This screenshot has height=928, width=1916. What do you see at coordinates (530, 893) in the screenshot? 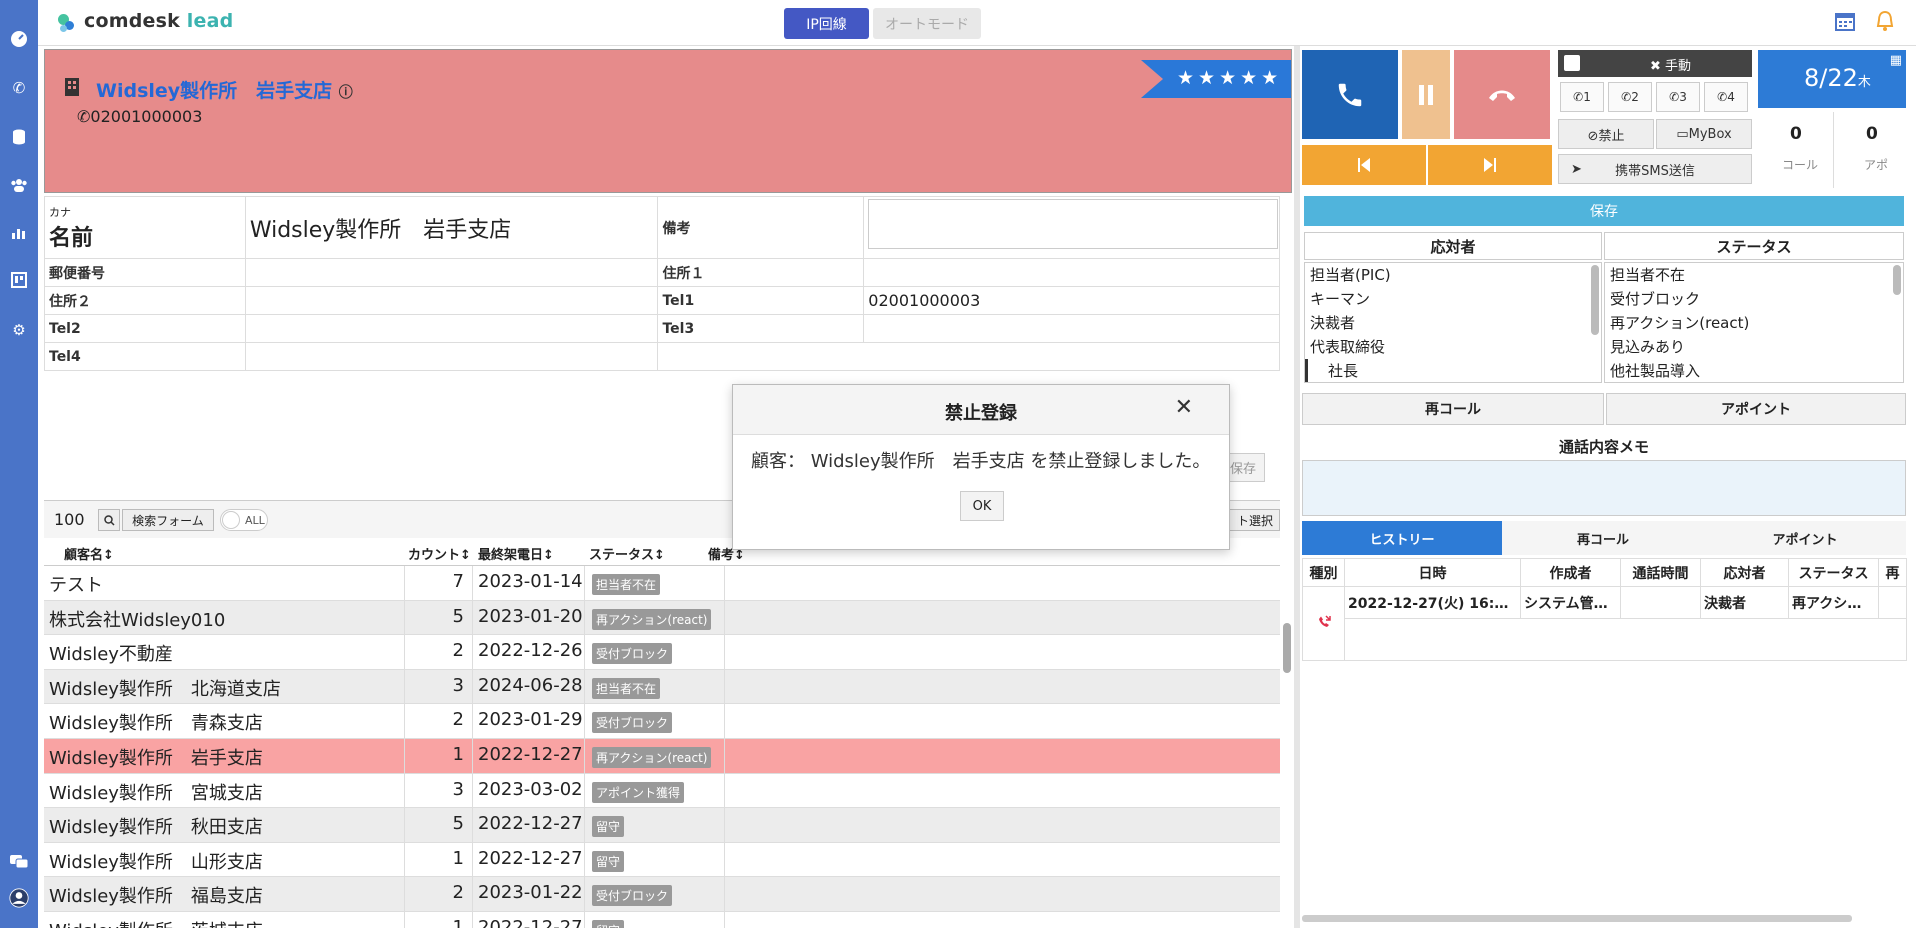
I see `row-date: 2023-01-22` at bounding box center [530, 893].